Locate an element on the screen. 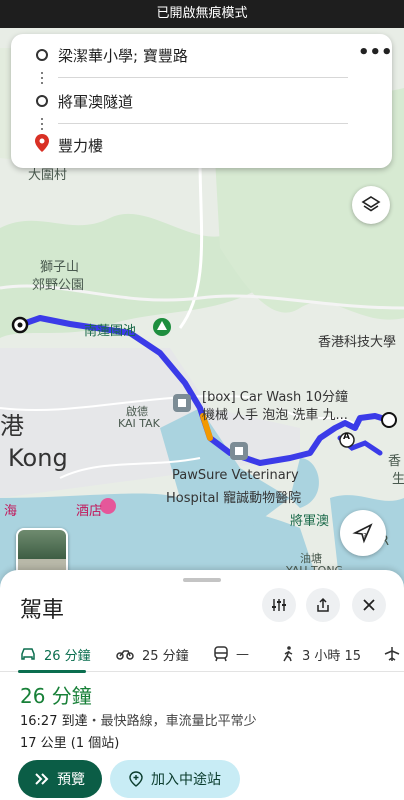 Image resolution: width=404 pixels, height=800 pixels. map-label-sea: 海 is located at coordinates (11, 511).